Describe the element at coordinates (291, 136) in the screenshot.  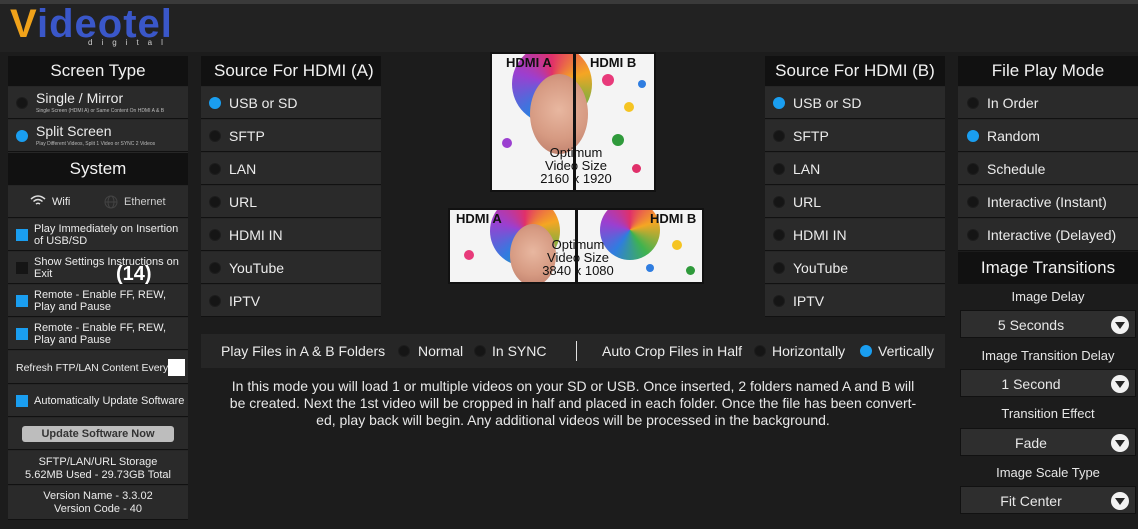
I see `source-a-option: SFTP` at that location.